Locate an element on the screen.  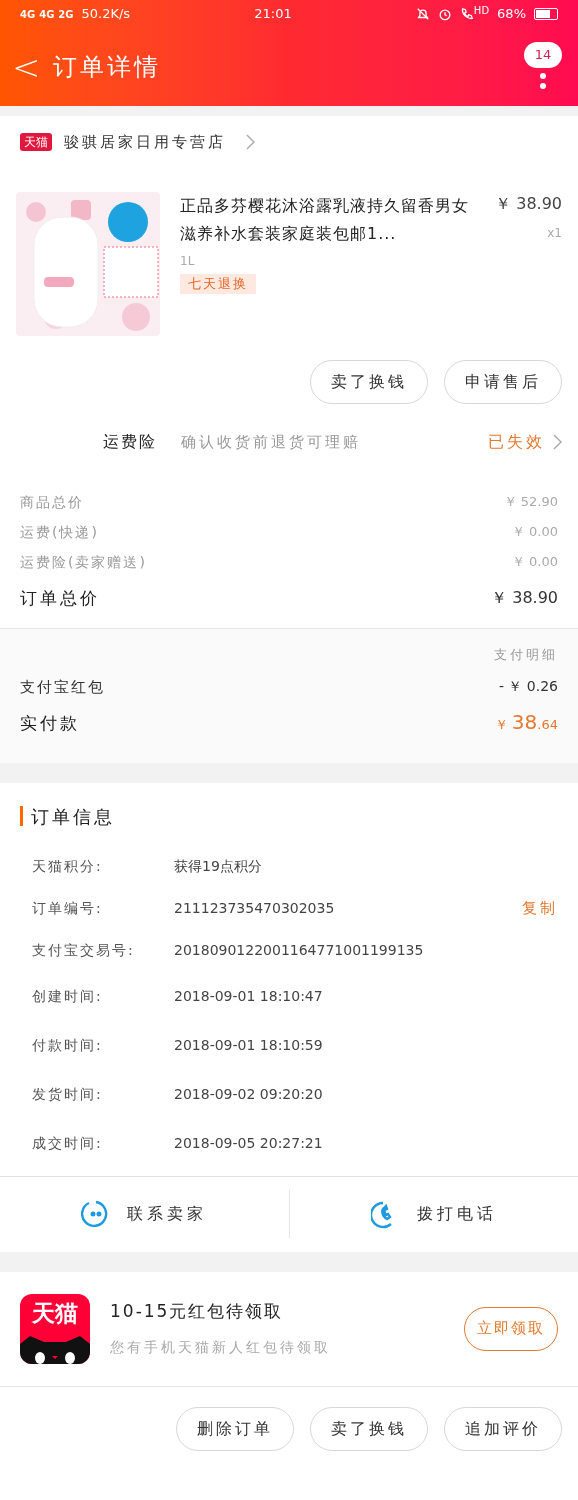
clock: 21:01 is located at coordinates (273, 14).